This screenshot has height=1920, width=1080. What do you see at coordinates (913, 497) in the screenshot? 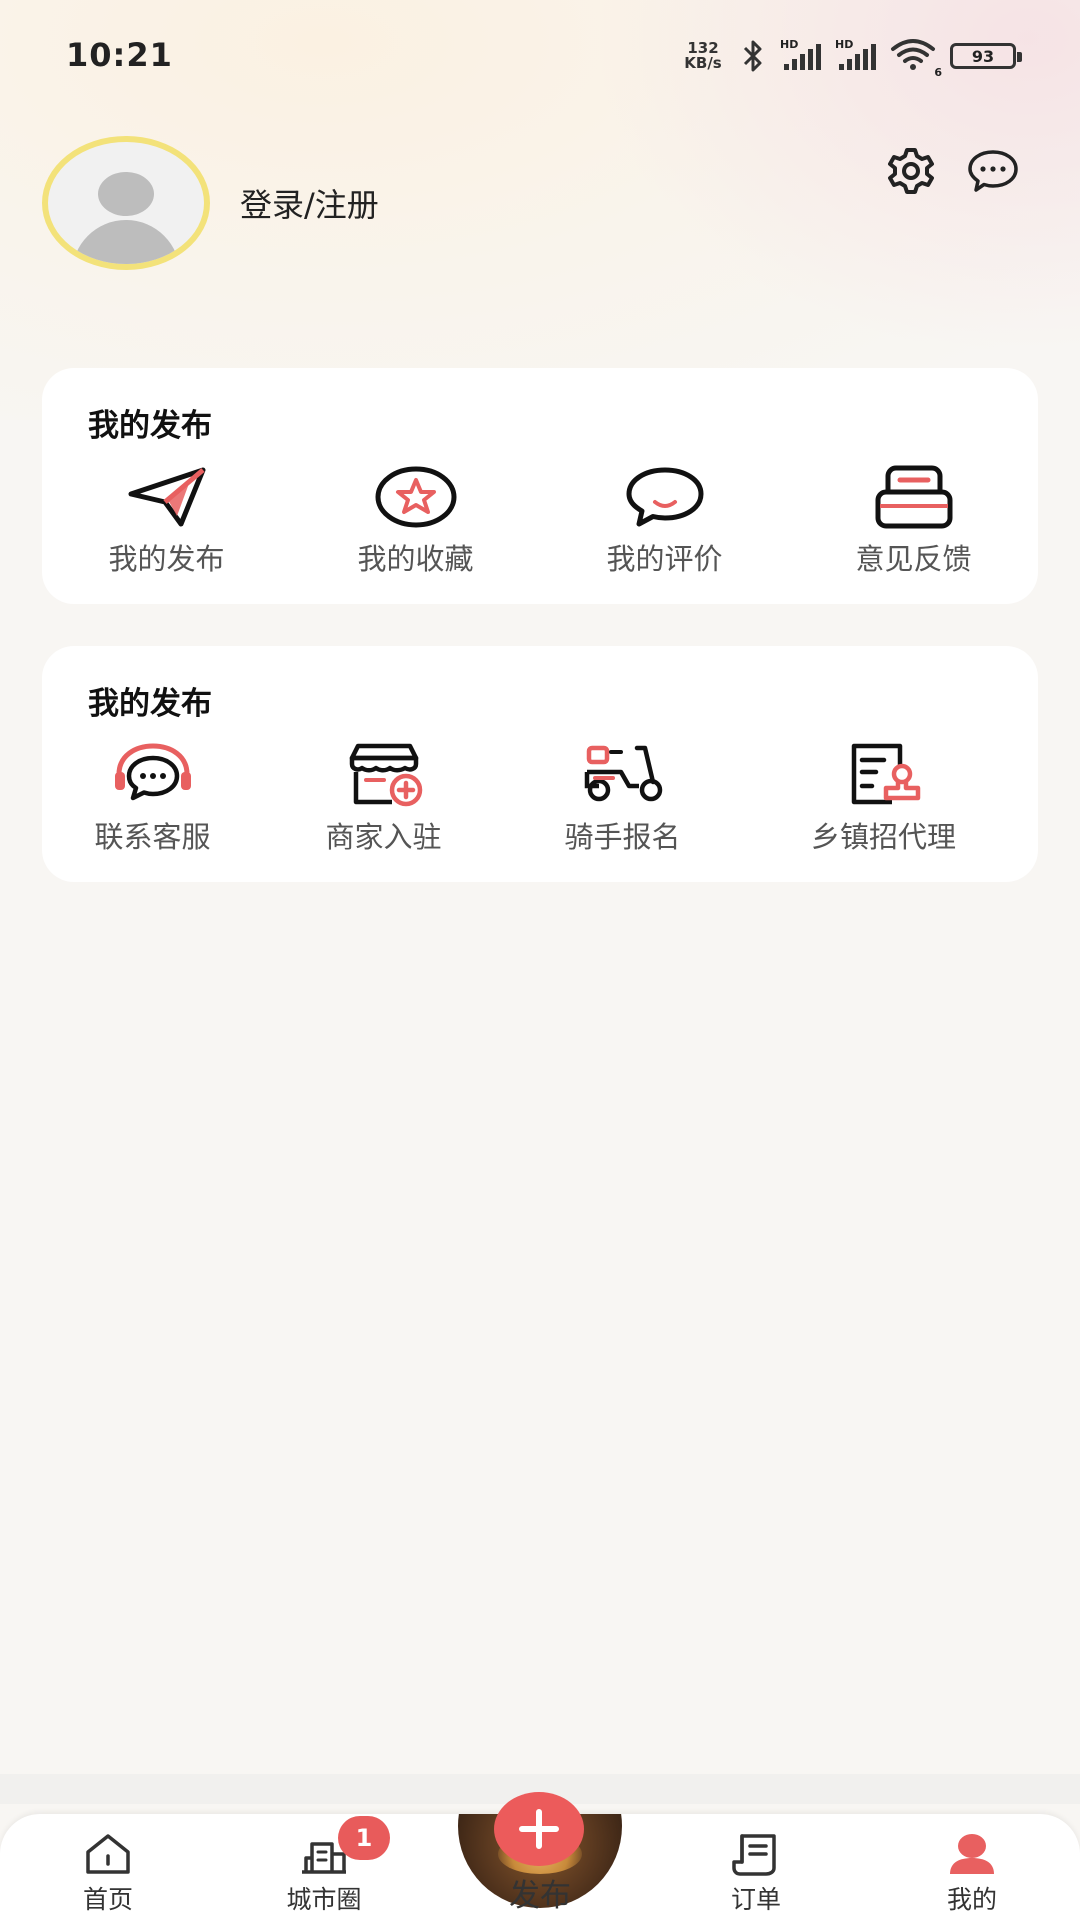
I see `feedback-box-icon` at bounding box center [913, 497].